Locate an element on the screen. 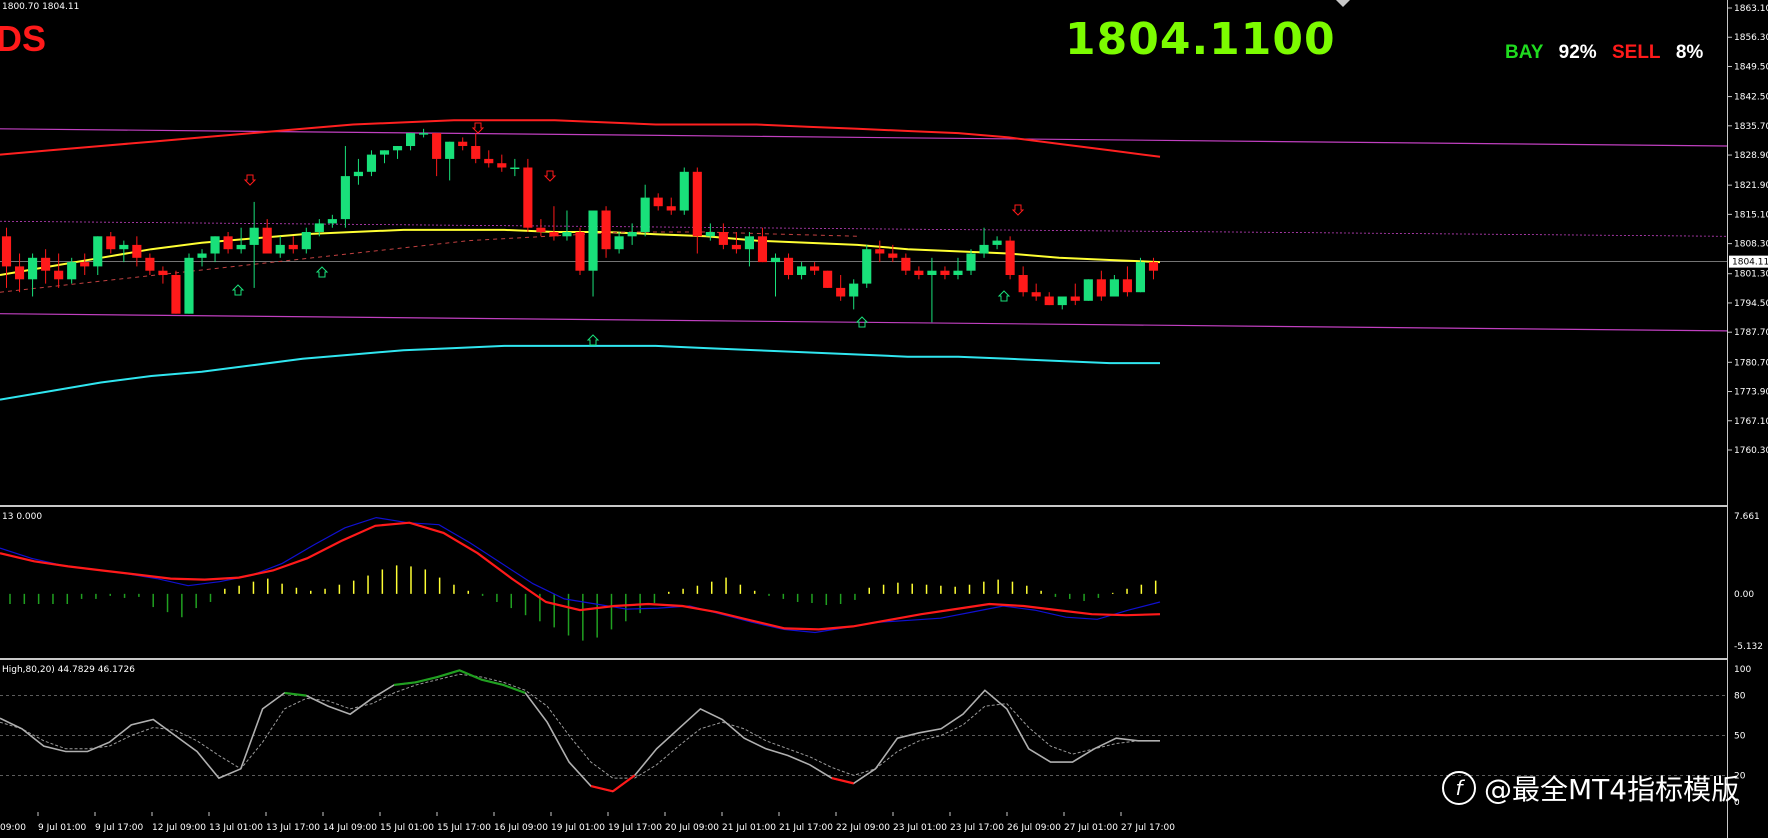 The image size is (1768, 838). price-tick-label: 1760.30 is located at coordinates (1751, 451).